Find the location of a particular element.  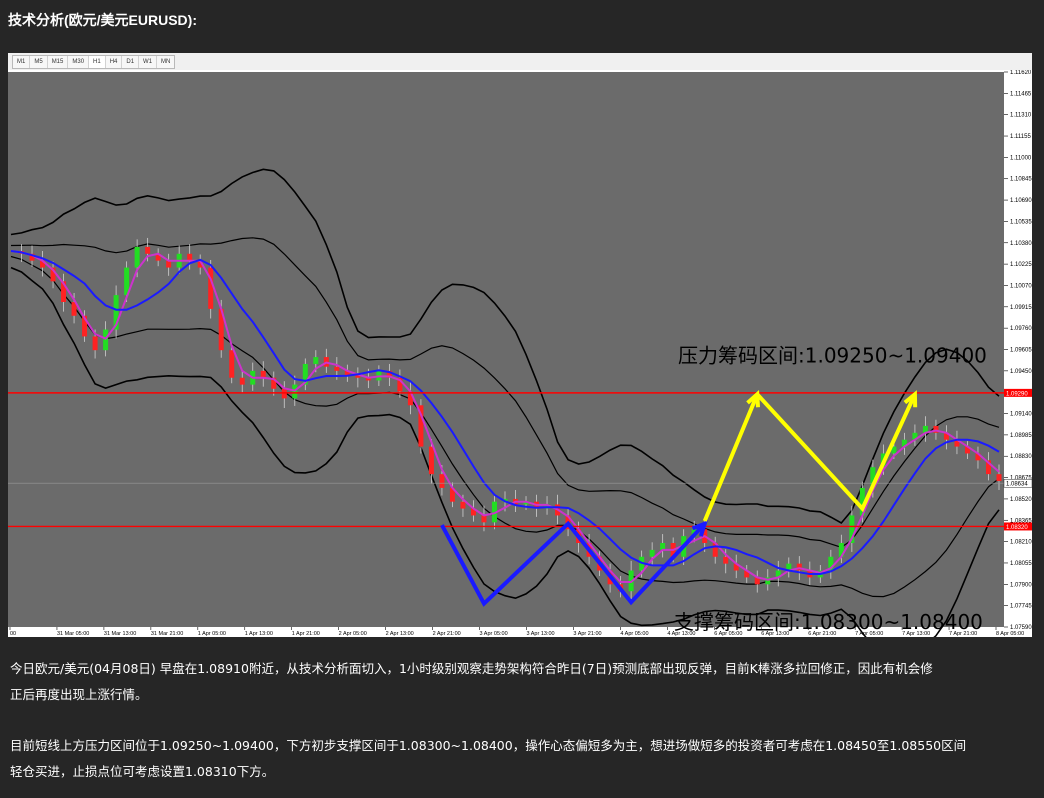

x-tick-label: 3 Apr 05:00 is located at coordinates (494, 634).